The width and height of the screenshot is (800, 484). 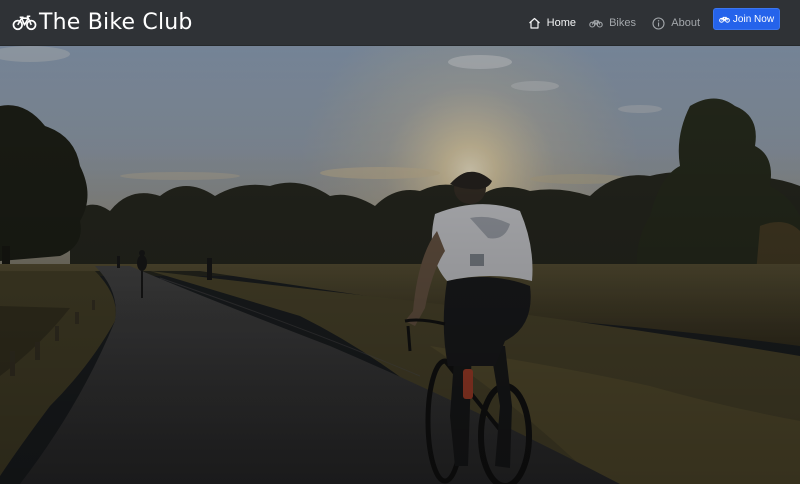 What do you see at coordinates (753, 19) in the screenshot?
I see `join-now-label: Join Now` at bounding box center [753, 19].